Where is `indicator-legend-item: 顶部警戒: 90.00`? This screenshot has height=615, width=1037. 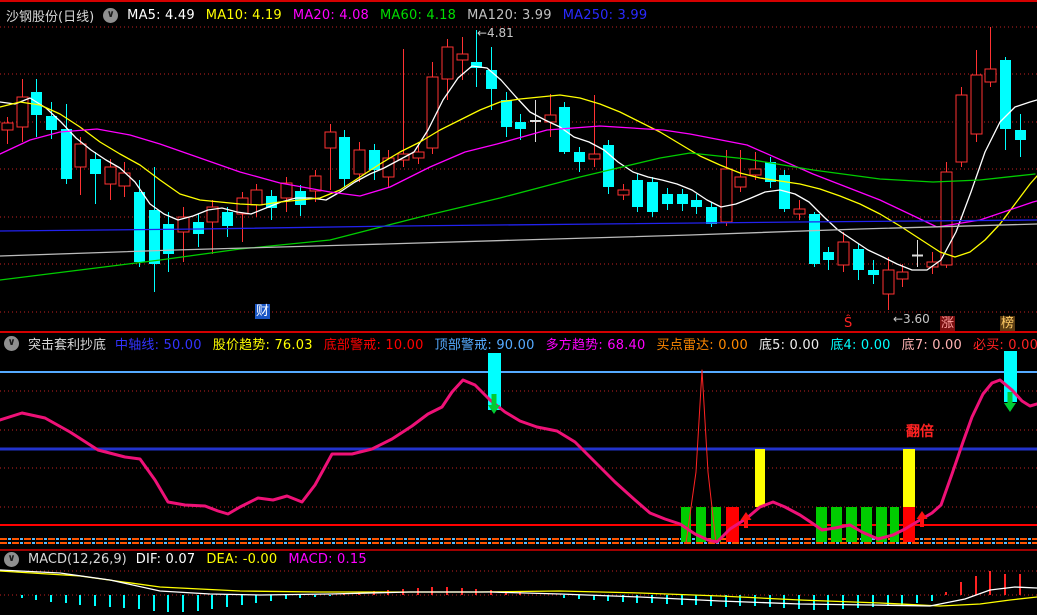
indicator-legend-item: 顶部警戒: 90.00 is located at coordinates (484, 345).